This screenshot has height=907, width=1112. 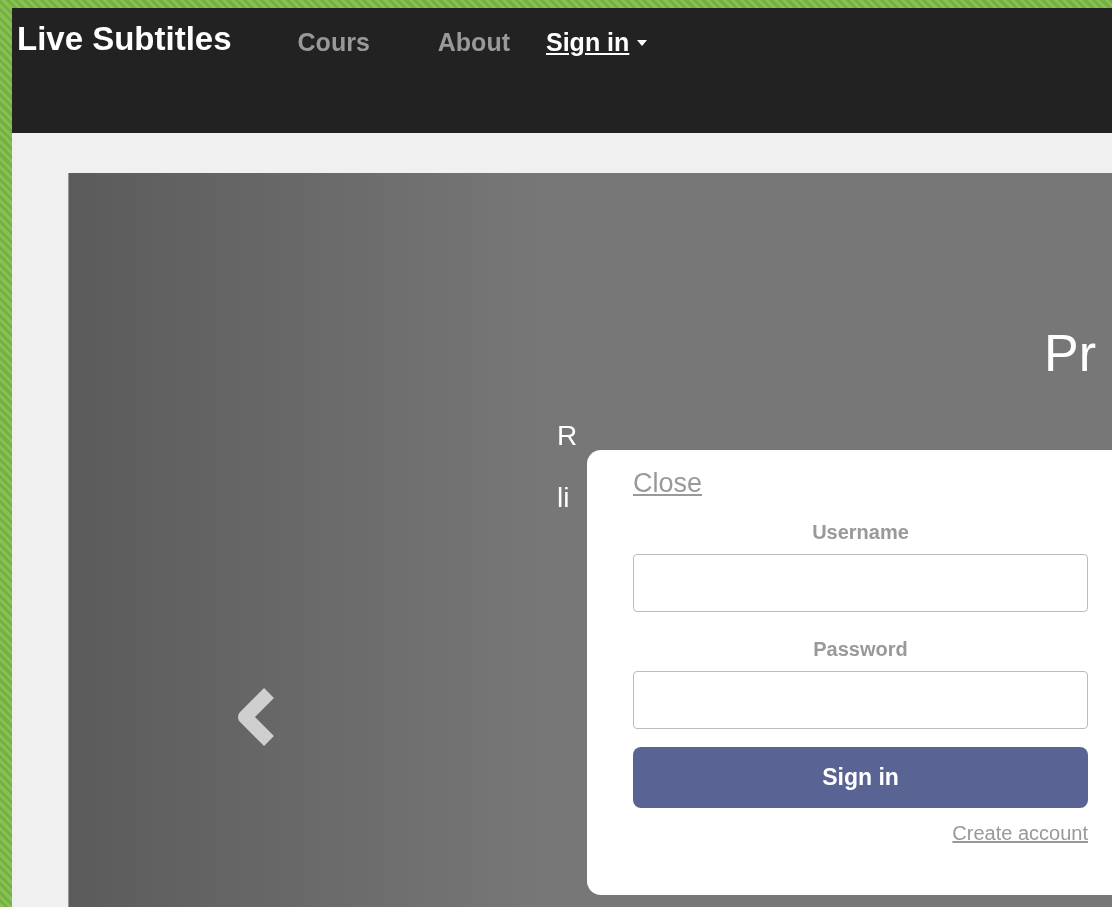 What do you see at coordinates (860, 777) in the screenshot?
I see `sign-in-button: Sign in` at bounding box center [860, 777].